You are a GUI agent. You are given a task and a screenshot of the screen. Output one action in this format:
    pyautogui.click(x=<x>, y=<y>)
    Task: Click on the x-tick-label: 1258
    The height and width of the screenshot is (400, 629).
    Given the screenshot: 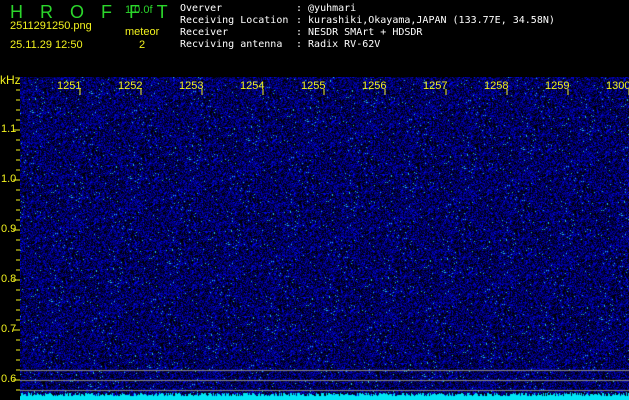 What is the action you would take?
    pyautogui.click(x=496, y=86)
    